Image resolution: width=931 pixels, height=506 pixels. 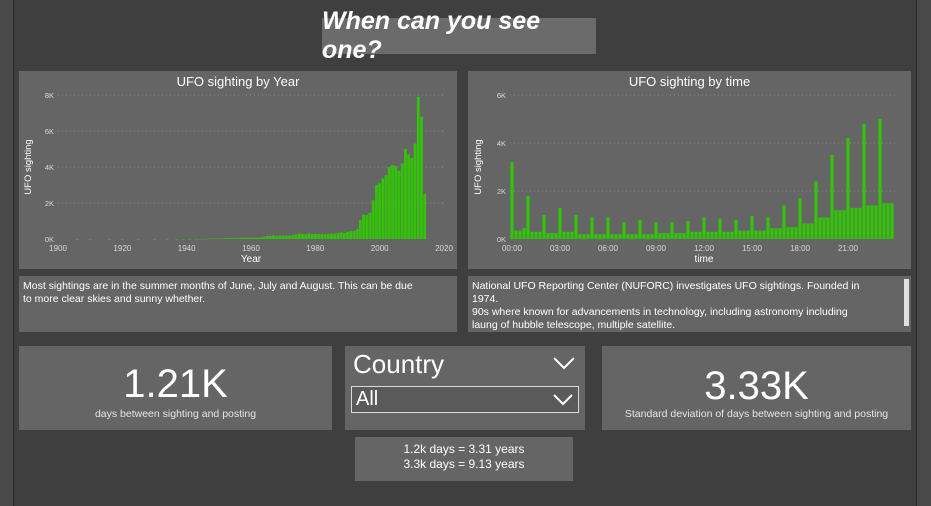 What do you see at coordinates (465, 399) in the screenshot?
I see `country-dropdown: All` at bounding box center [465, 399].